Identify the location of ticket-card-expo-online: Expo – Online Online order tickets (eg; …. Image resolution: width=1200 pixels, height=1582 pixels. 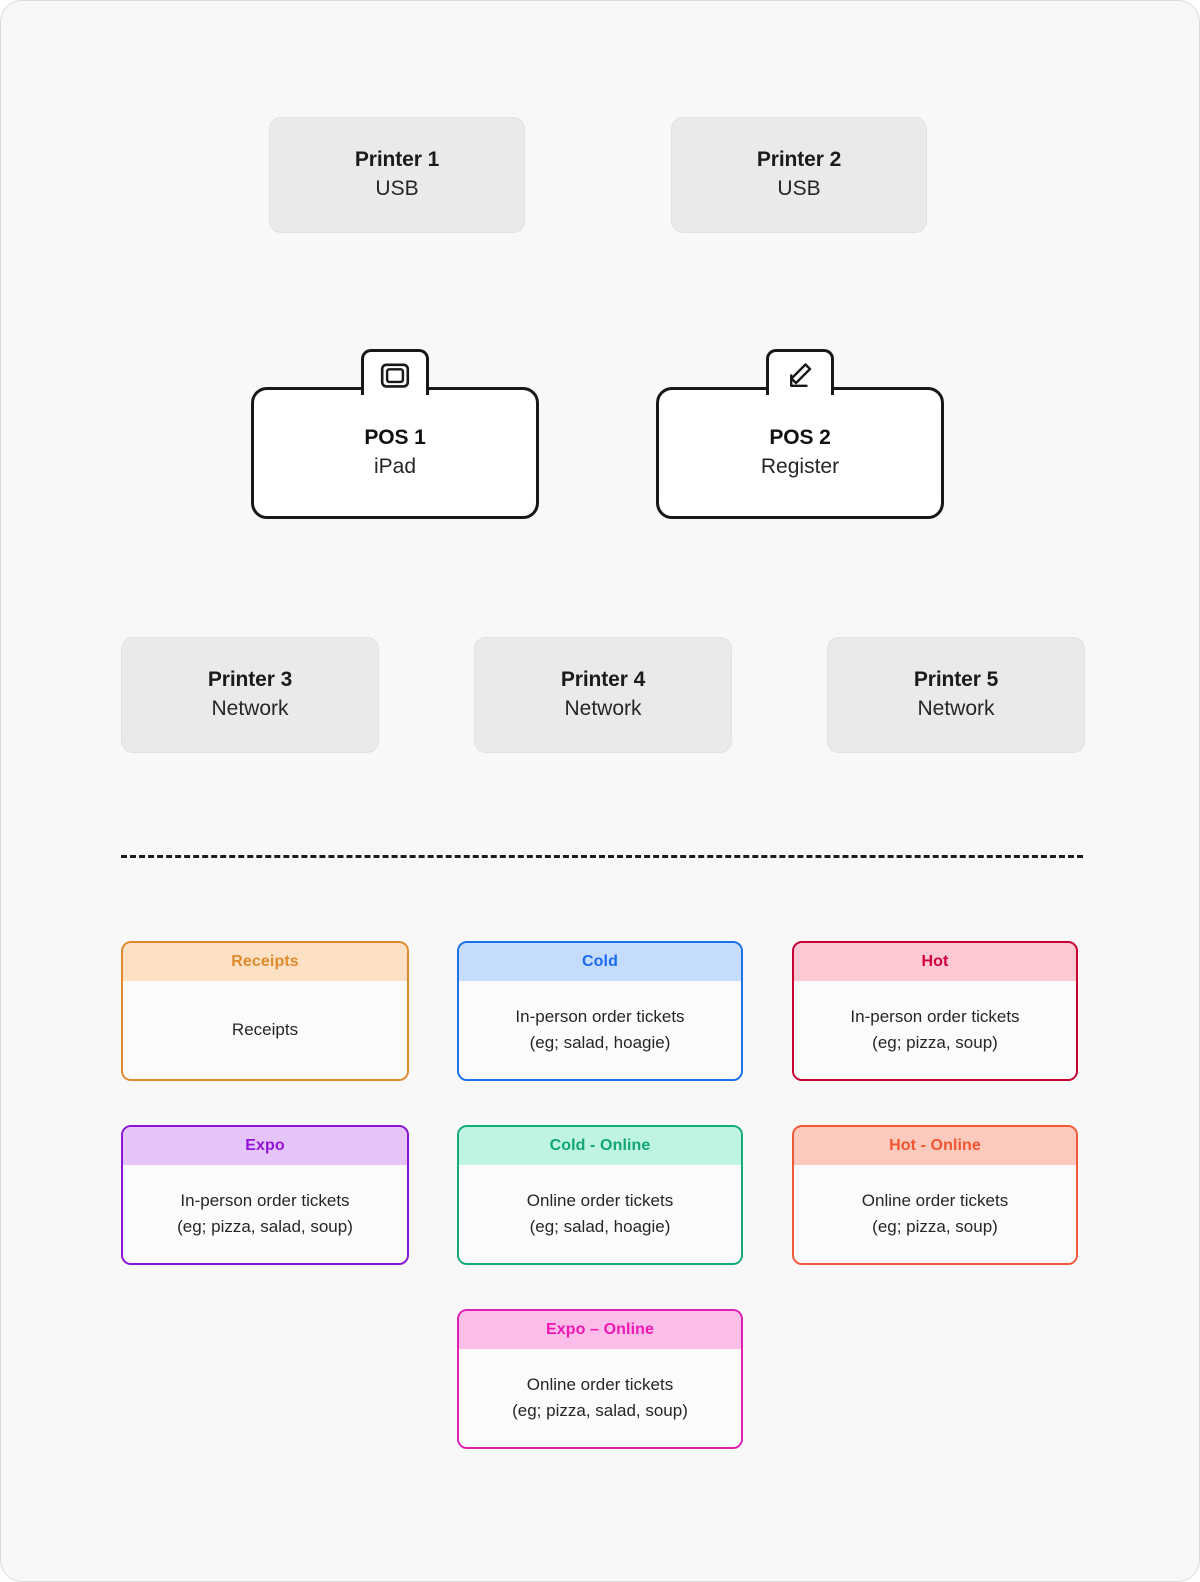
(600, 1379).